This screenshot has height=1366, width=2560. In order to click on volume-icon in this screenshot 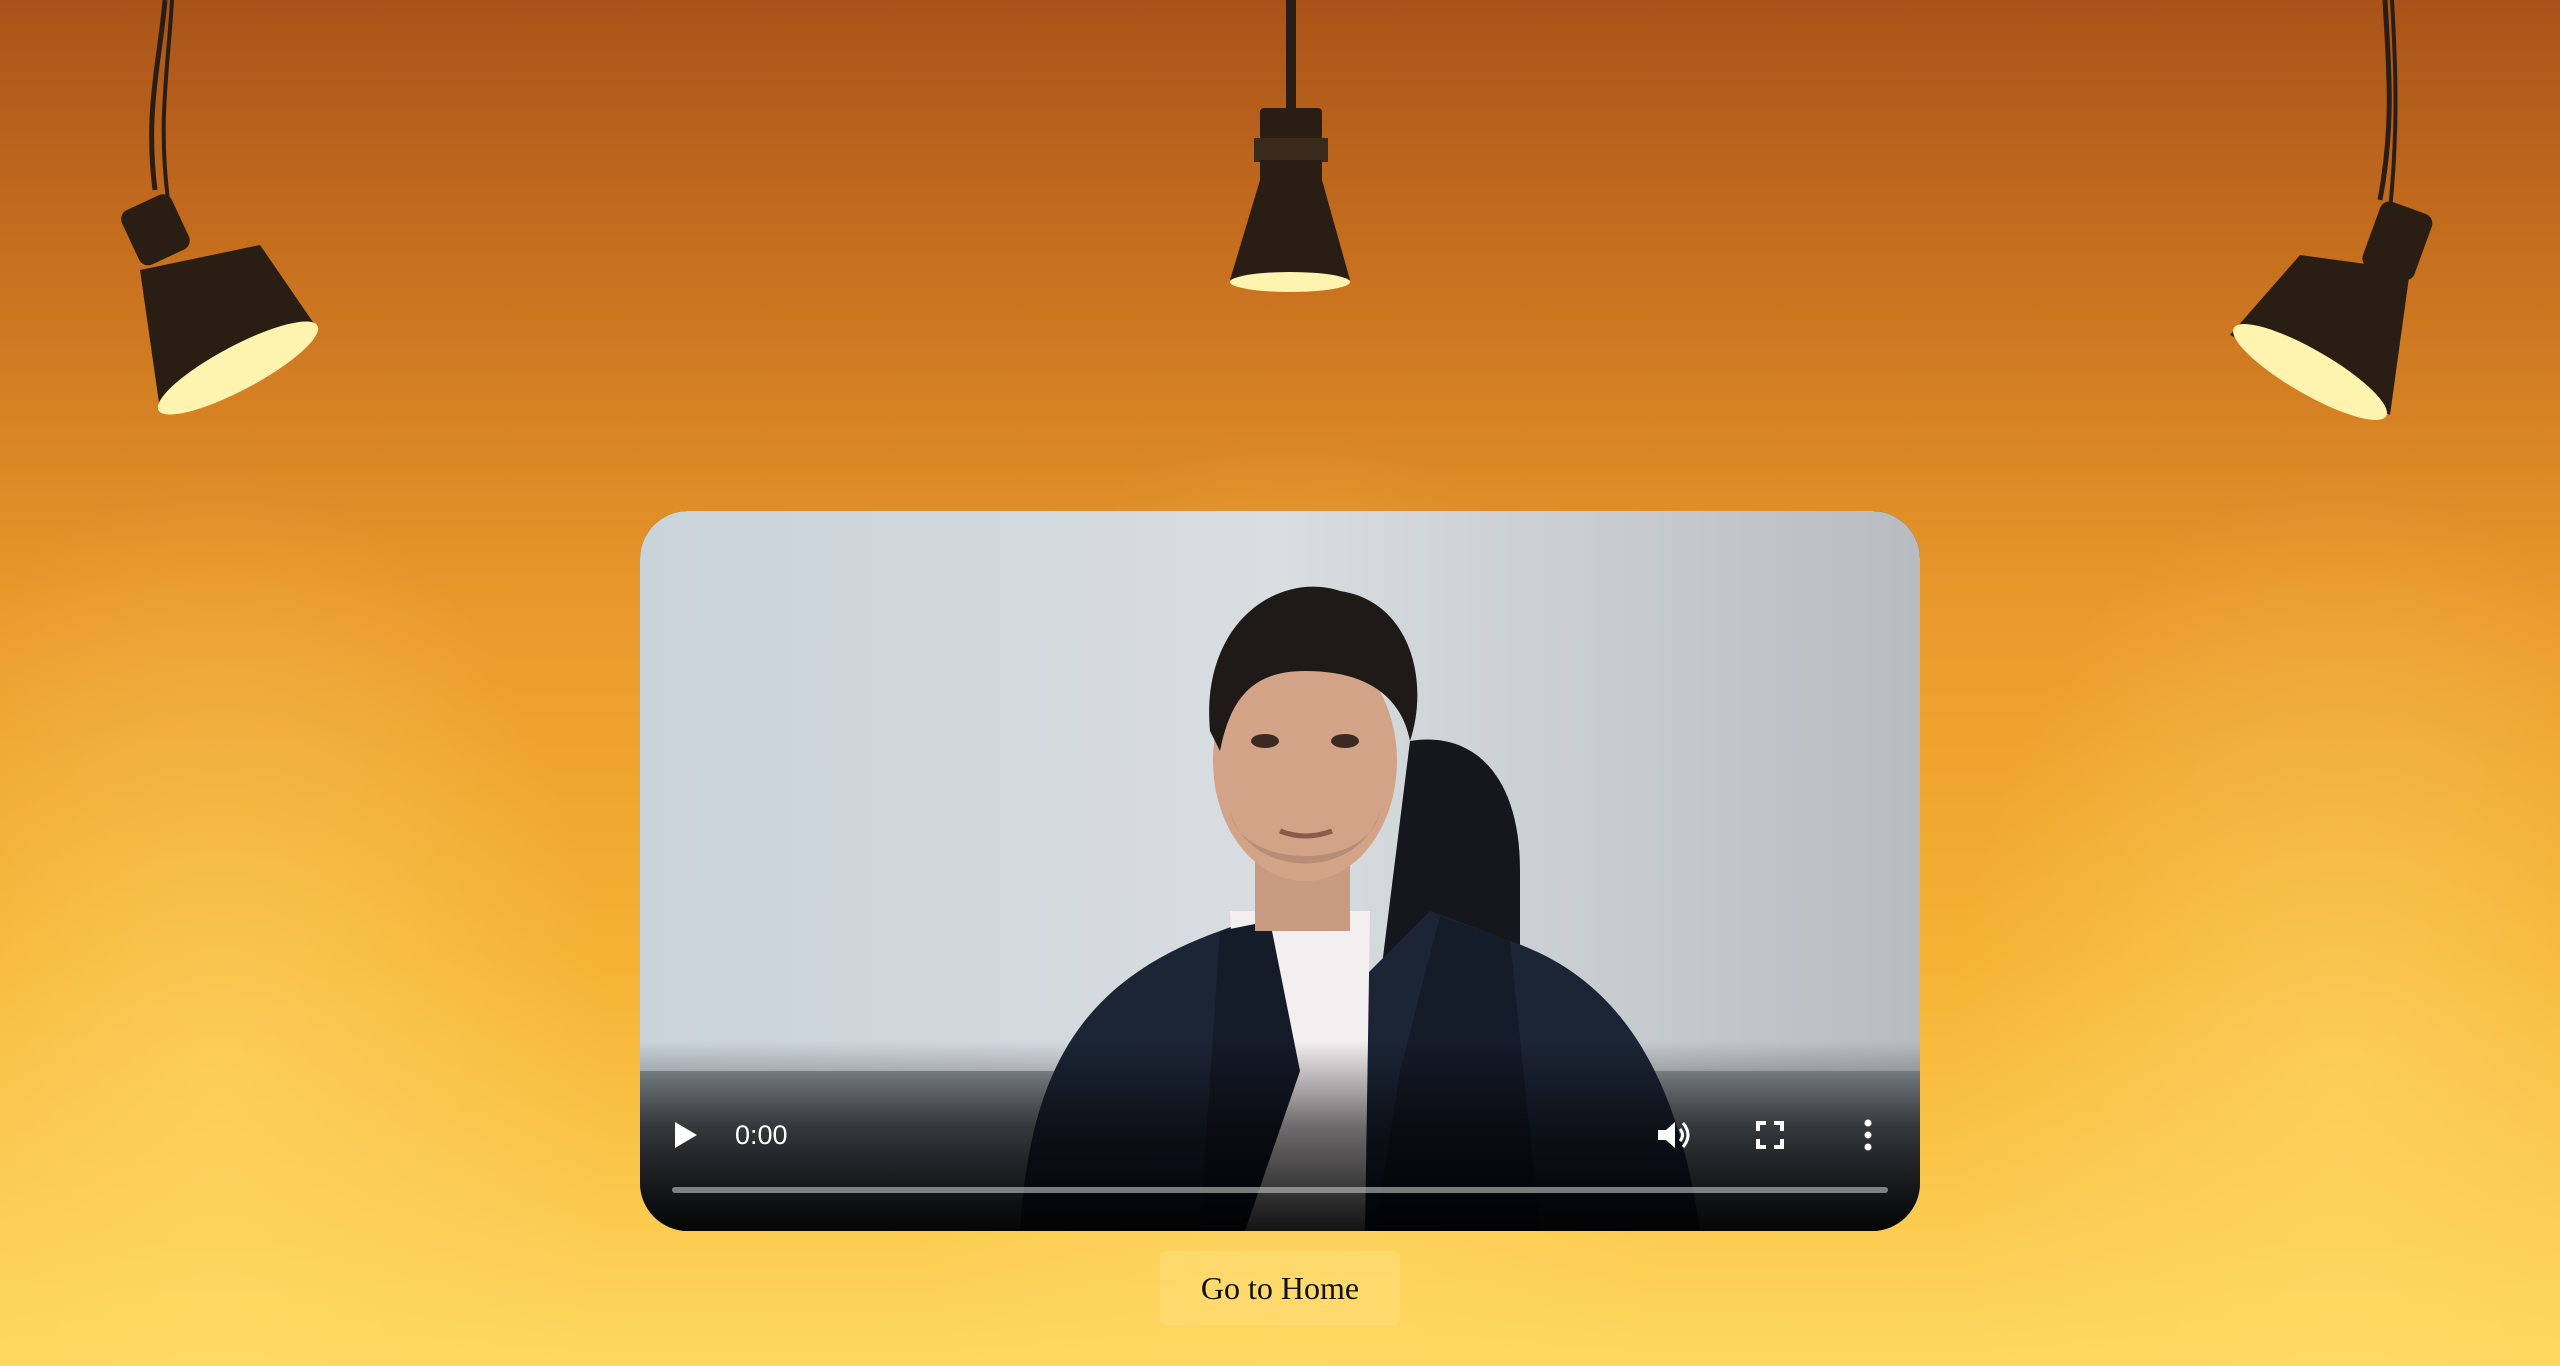, I will do `click(1674, 1135)`.